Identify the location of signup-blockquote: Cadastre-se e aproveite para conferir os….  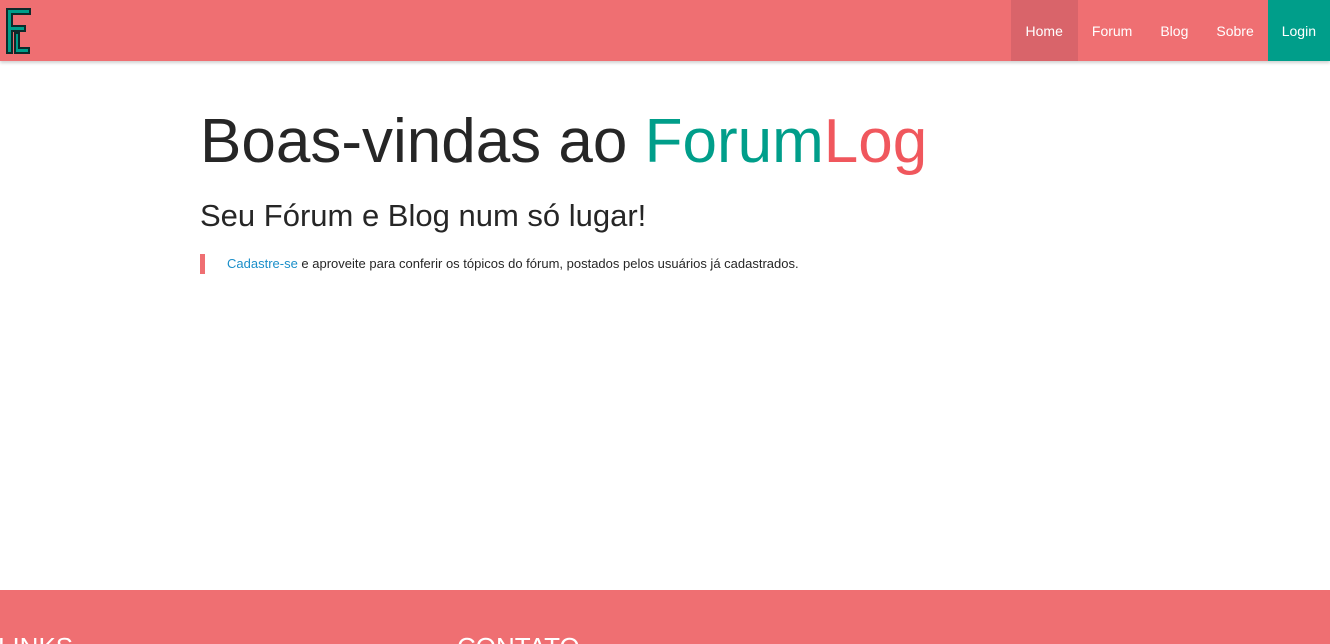
(650, 264).